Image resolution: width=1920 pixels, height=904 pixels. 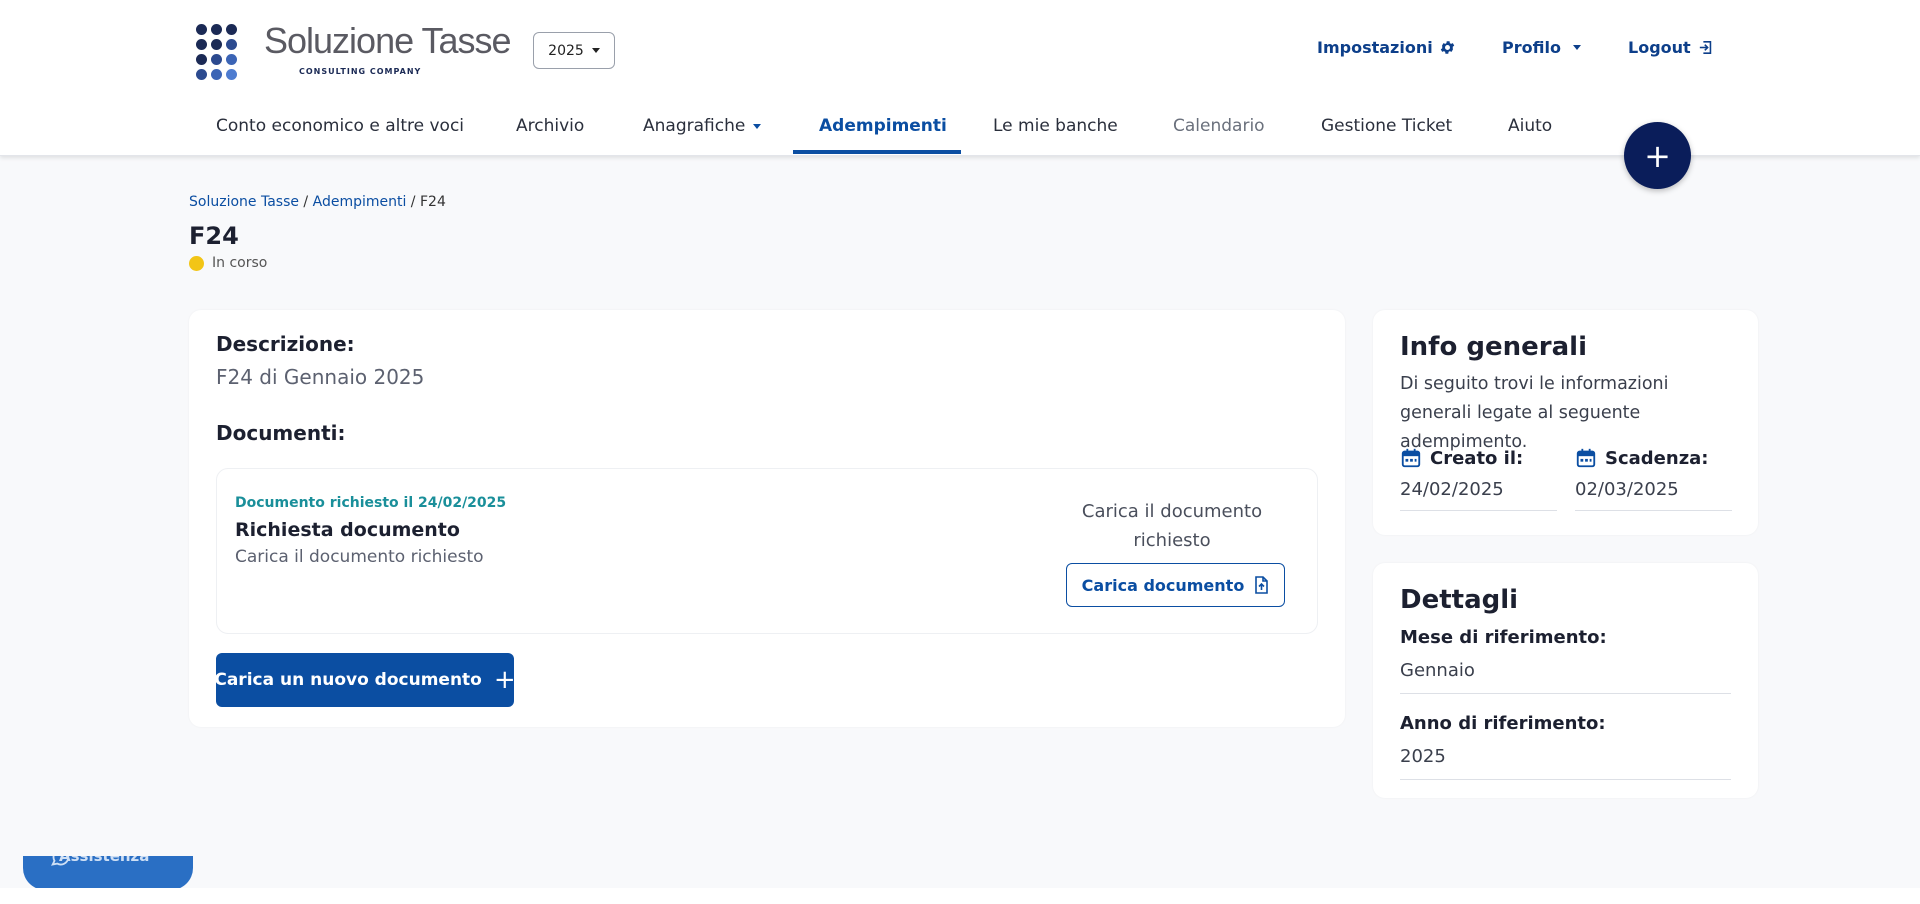 What do you see at coordinates (214, 236) in the screenshot?
I see `page-title: F24` at bounding box center [214, 236].